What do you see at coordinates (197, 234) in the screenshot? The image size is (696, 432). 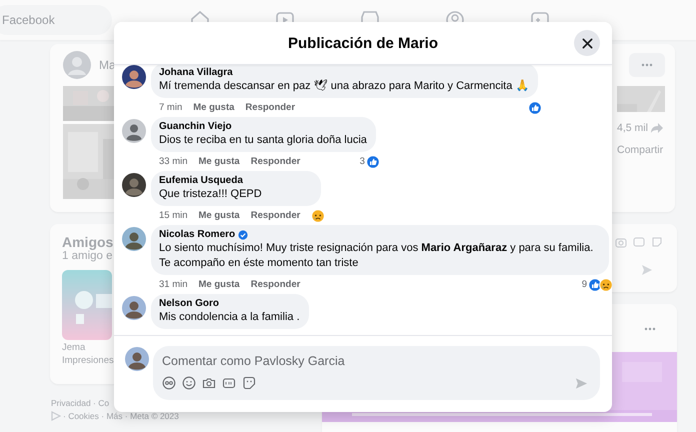 I see `author-name: Nicolas Romero` at bounding box center [197, 234].